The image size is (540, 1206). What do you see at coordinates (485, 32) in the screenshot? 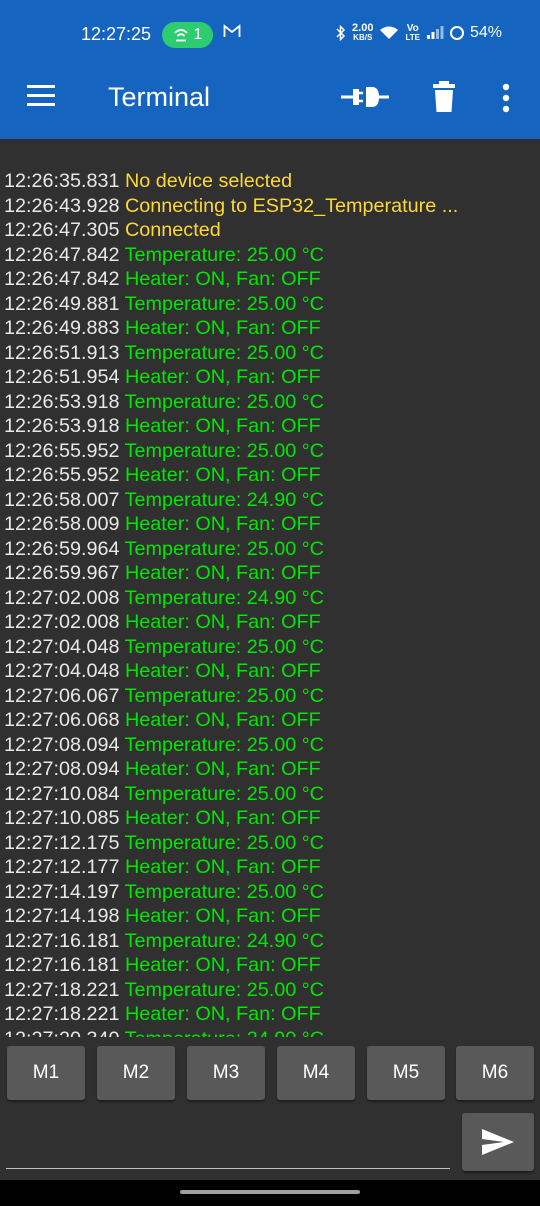
I see `battery-level: 54%` at bounding box center [485, 32].